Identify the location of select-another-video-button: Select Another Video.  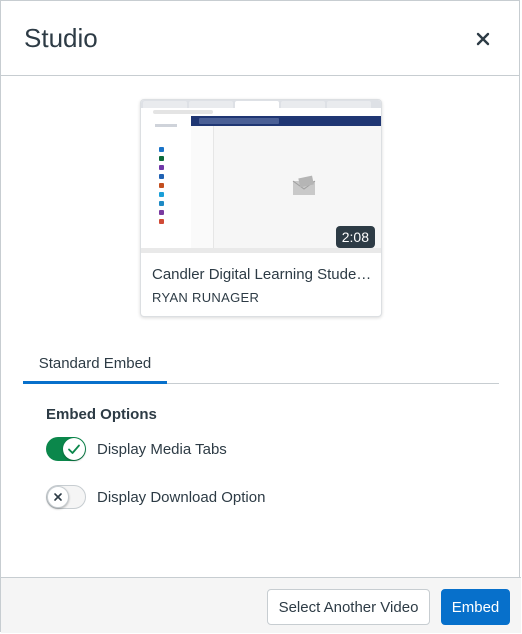
(348, 607).